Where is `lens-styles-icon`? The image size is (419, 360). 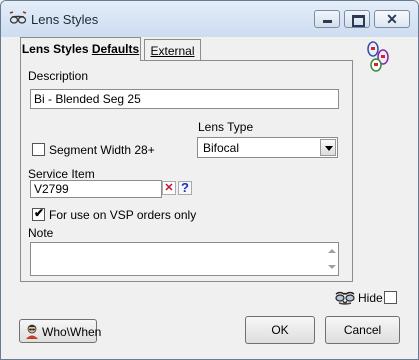 lens-styles-icon is located at coordinates (378, 56).